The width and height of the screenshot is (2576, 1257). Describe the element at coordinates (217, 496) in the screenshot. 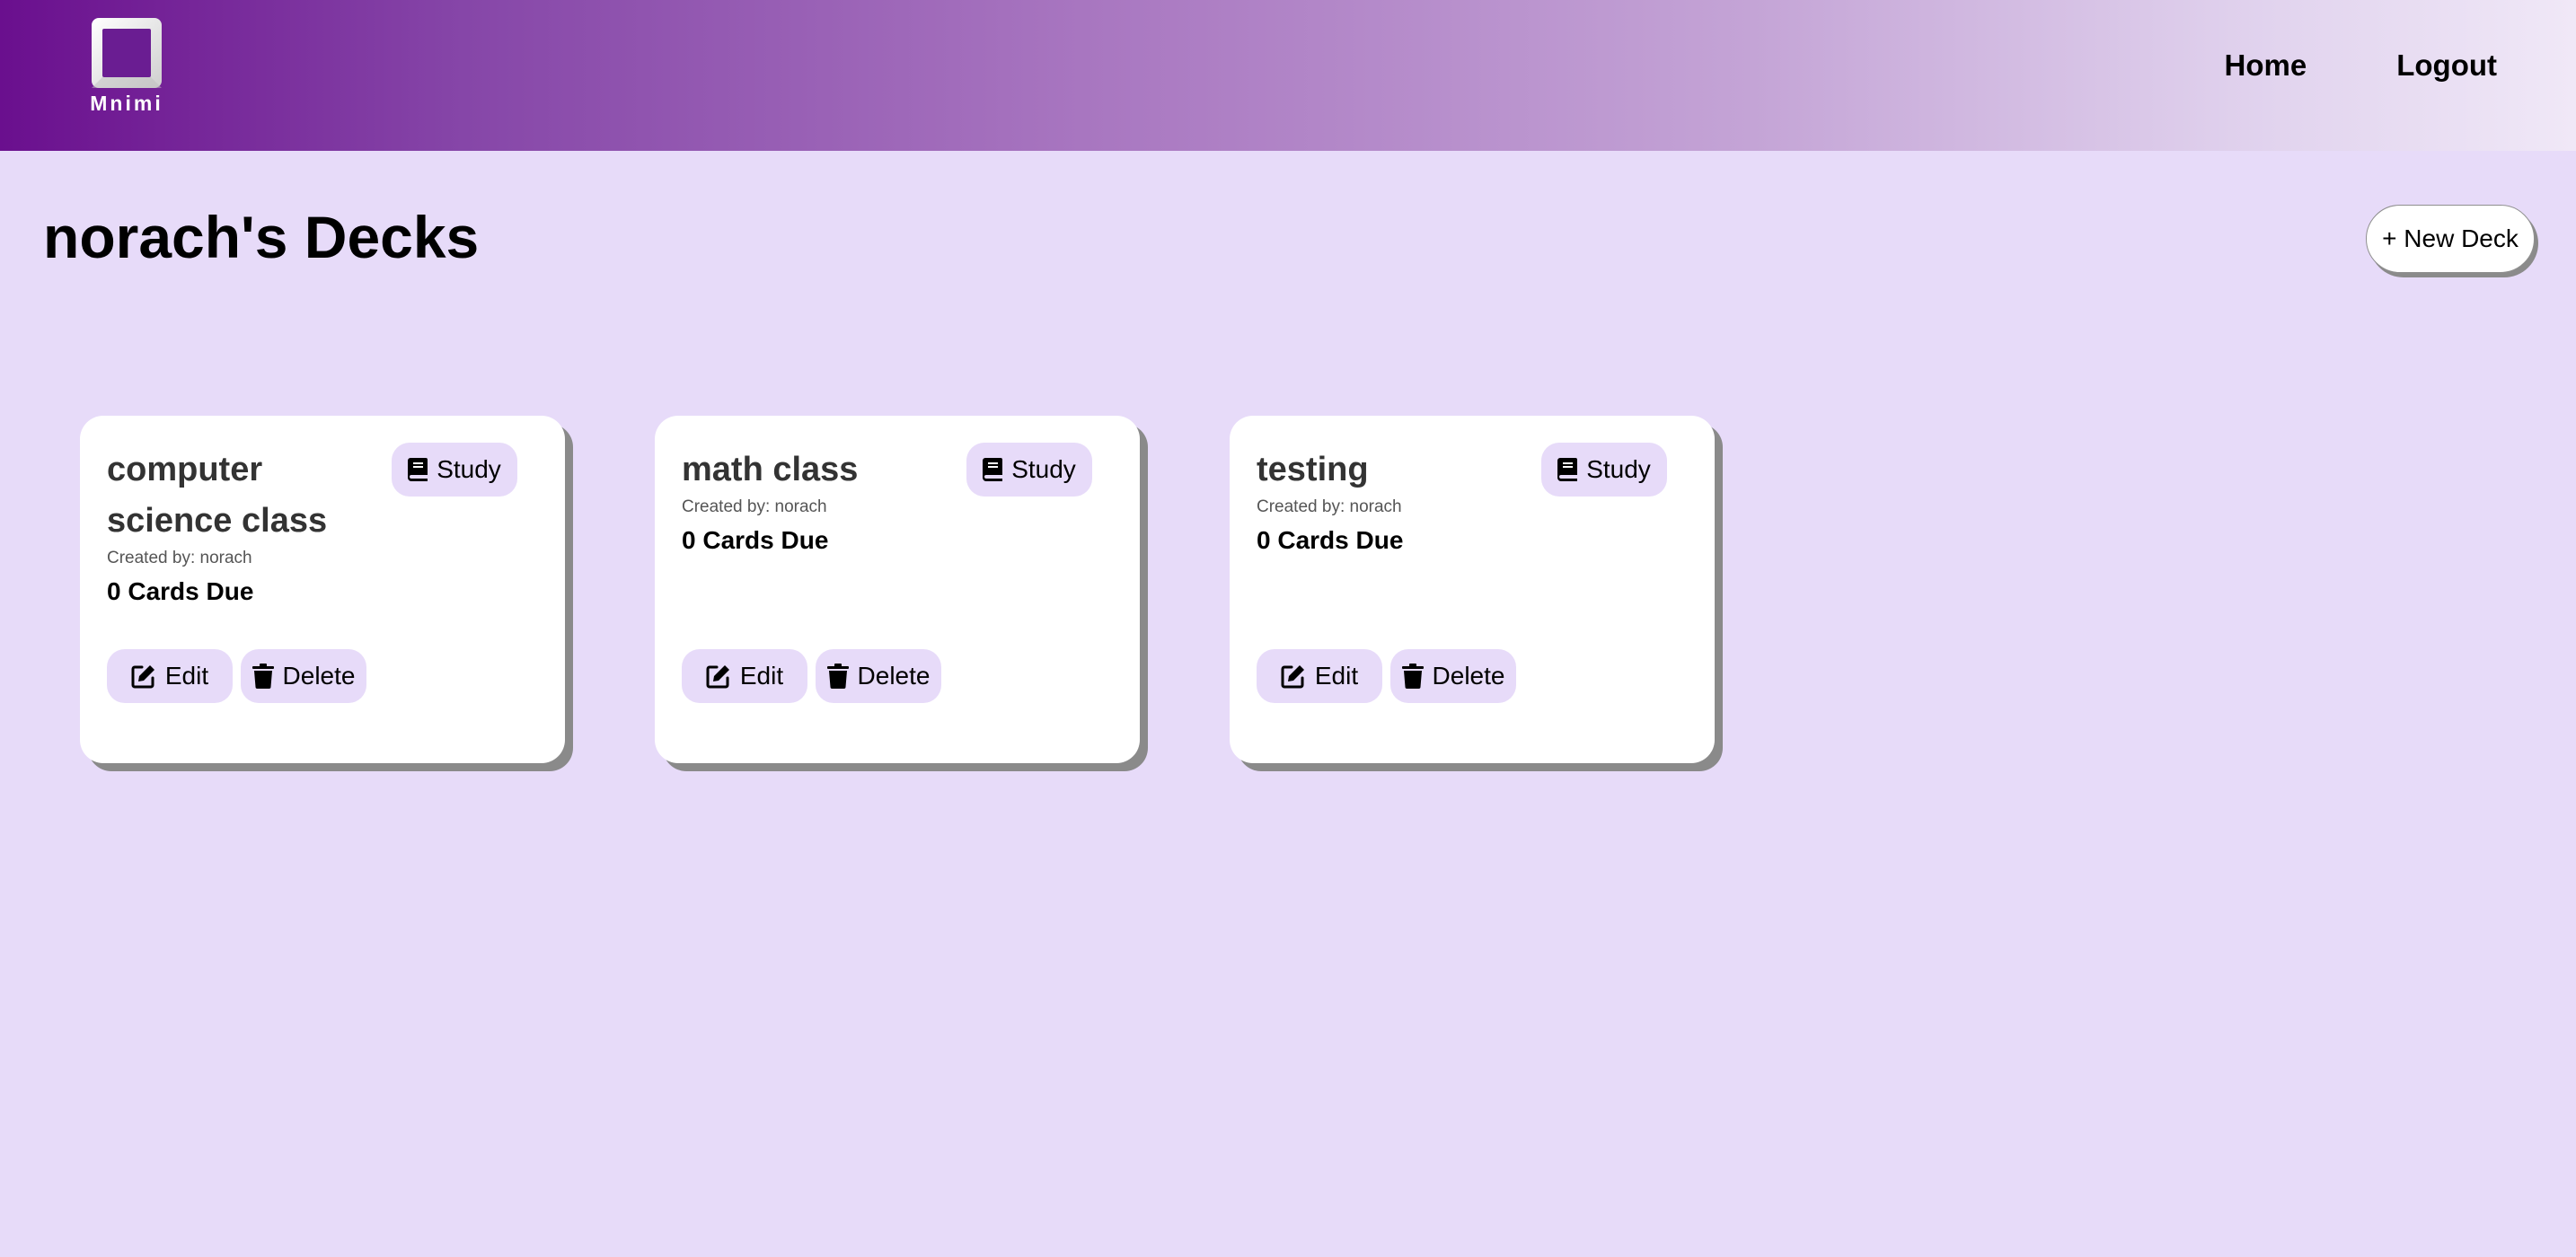

I see `deck-title: computer science class` at that location.